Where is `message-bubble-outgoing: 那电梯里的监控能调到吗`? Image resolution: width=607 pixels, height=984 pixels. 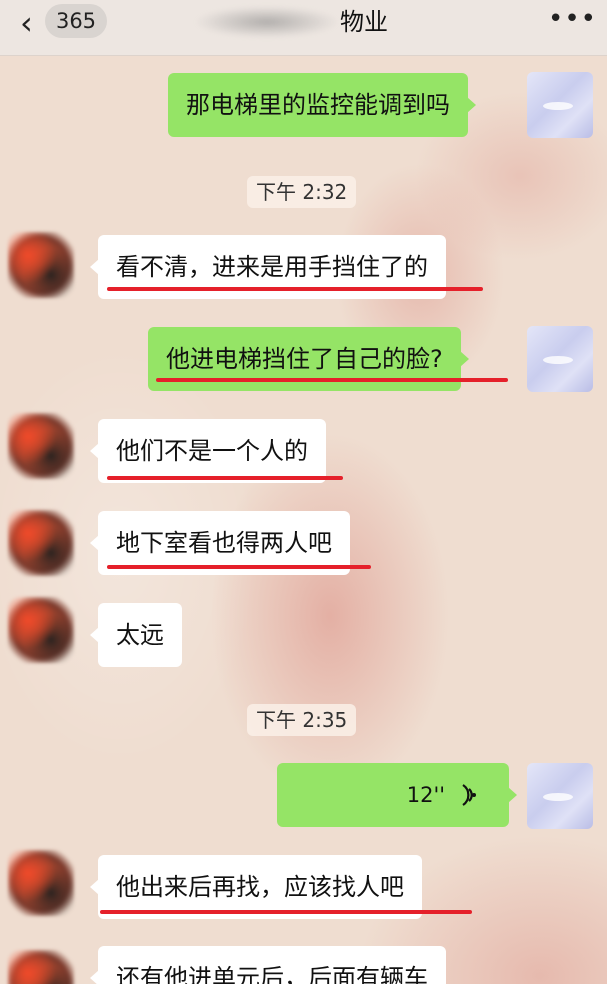 message-bubble-outgoing: 那电梯里的监控能调到吗 is located at coordinates (322, 105).